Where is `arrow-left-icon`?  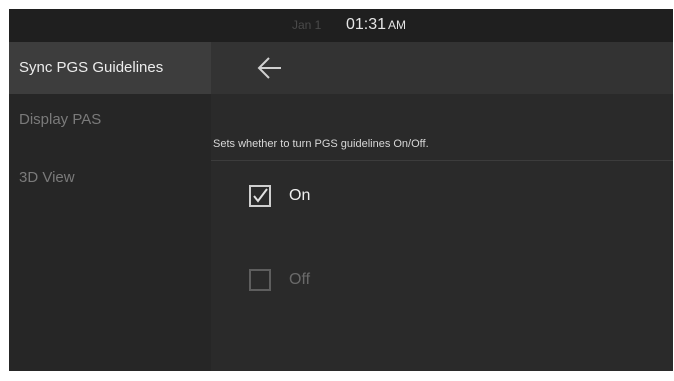 arrow-left-icon is located at coordinates (269, 68).